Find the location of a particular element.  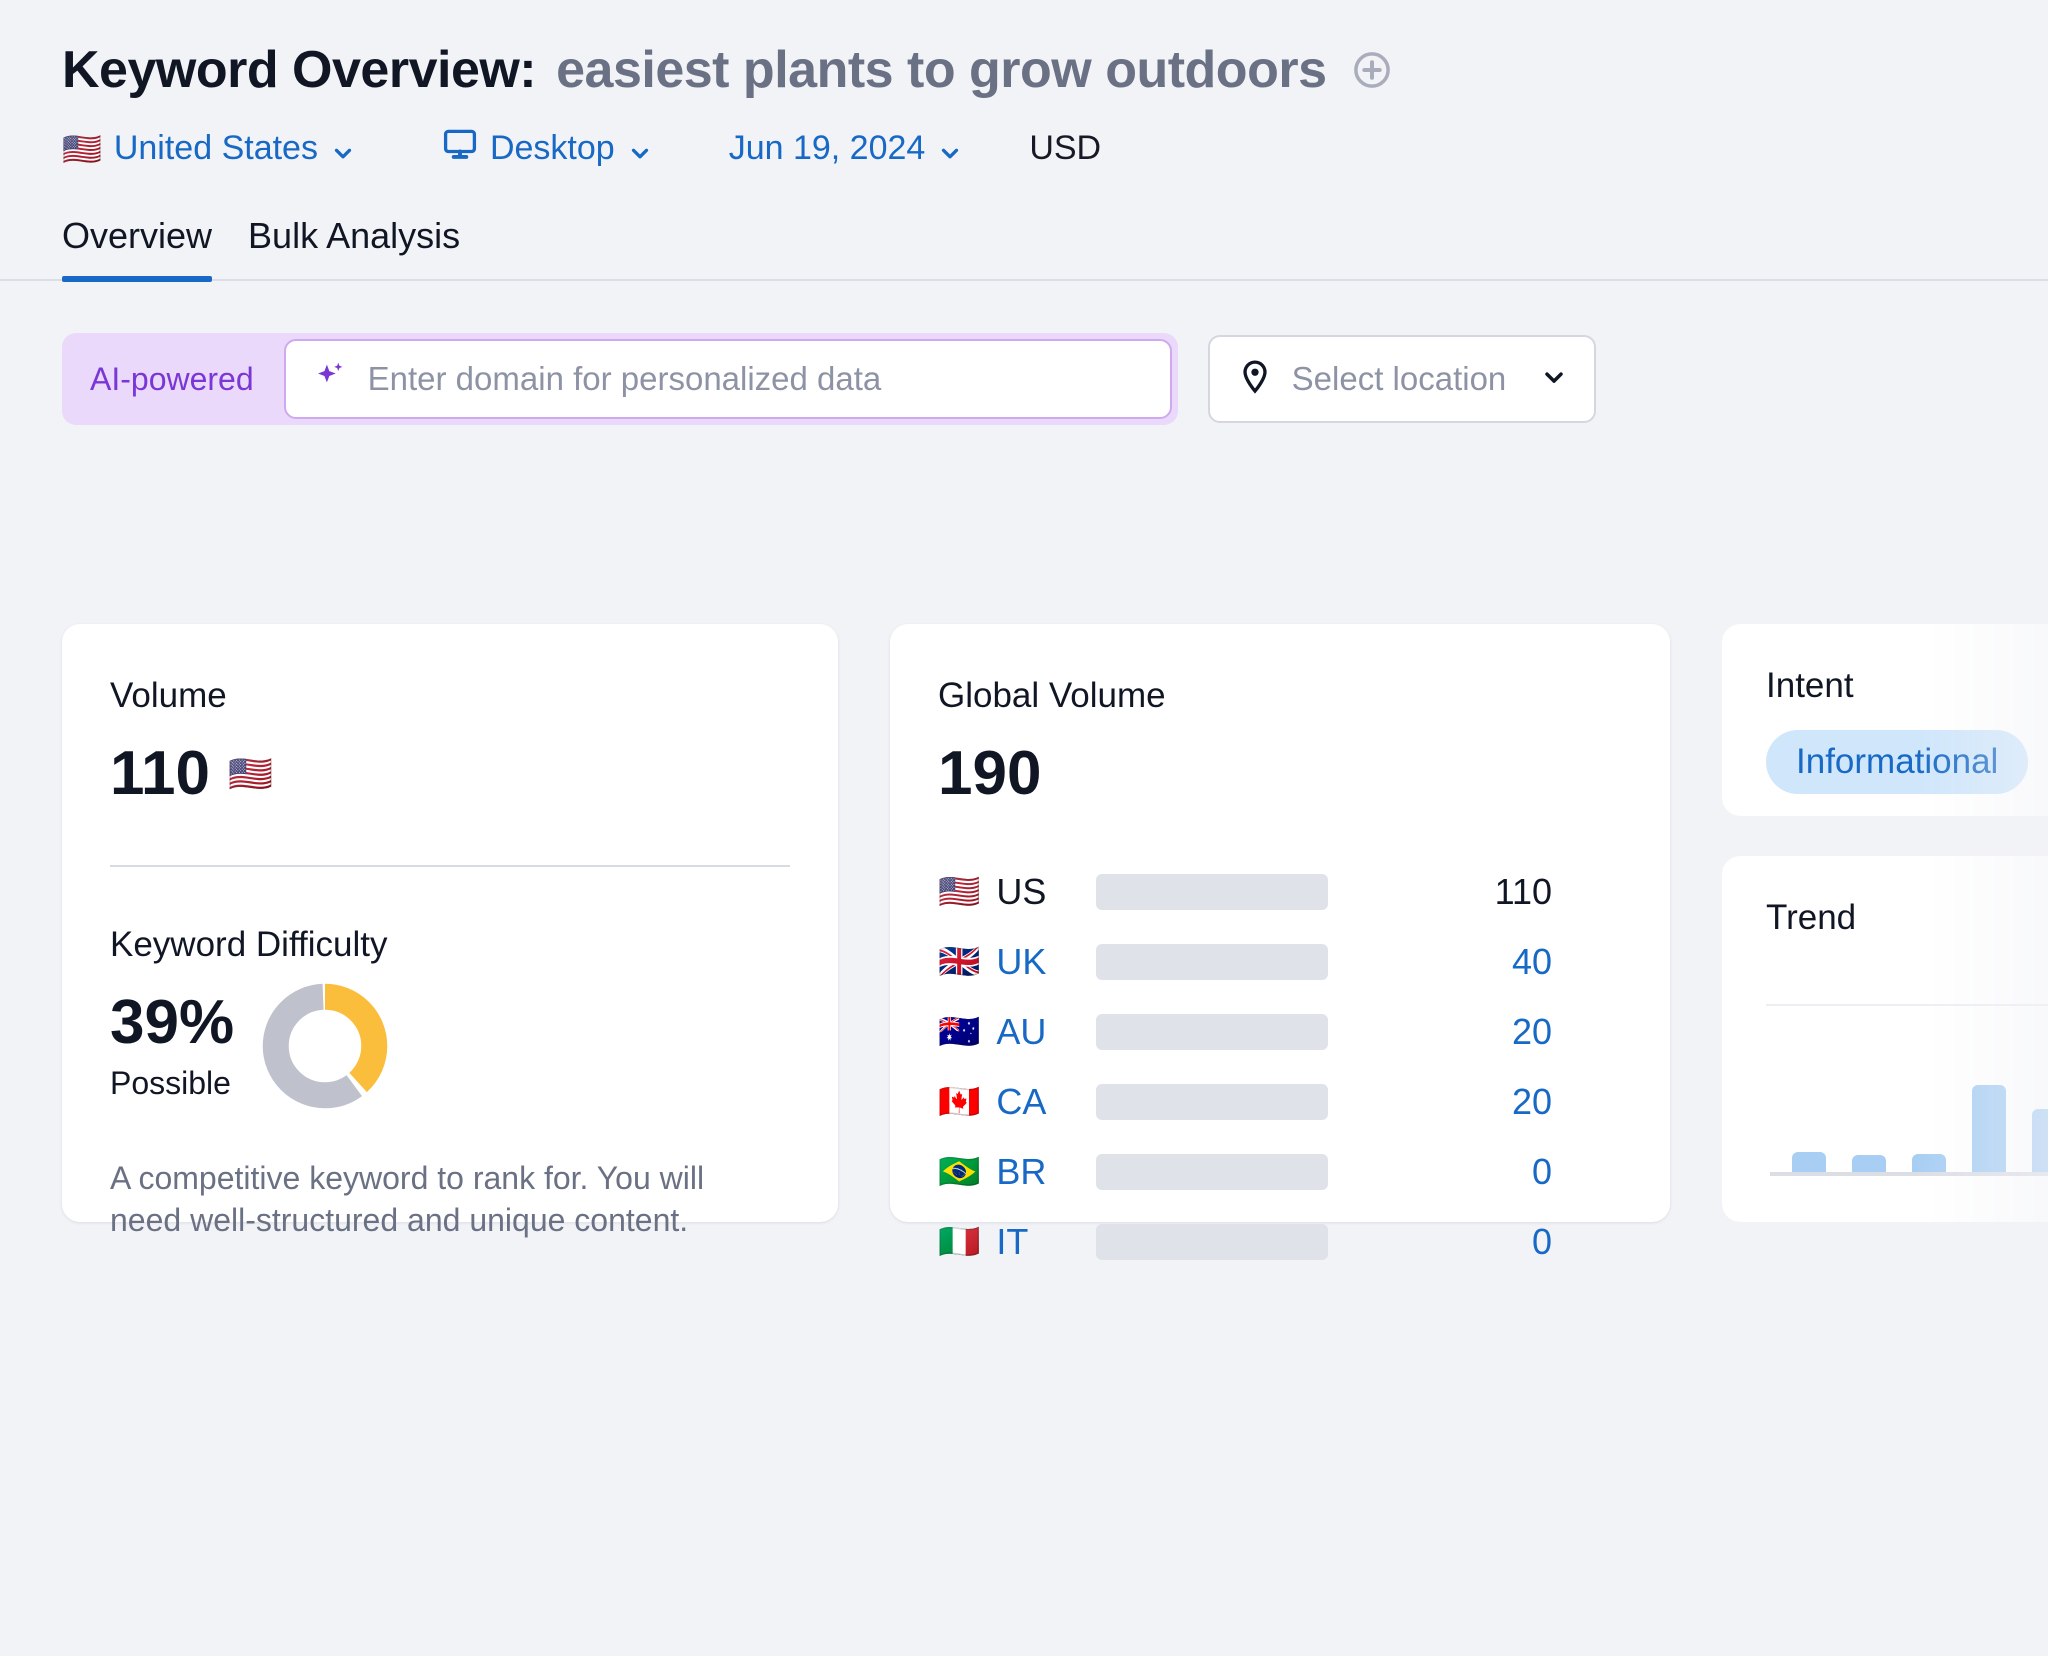

keyword-difficulty-status: Possible is located at coordinates (170, 1083).